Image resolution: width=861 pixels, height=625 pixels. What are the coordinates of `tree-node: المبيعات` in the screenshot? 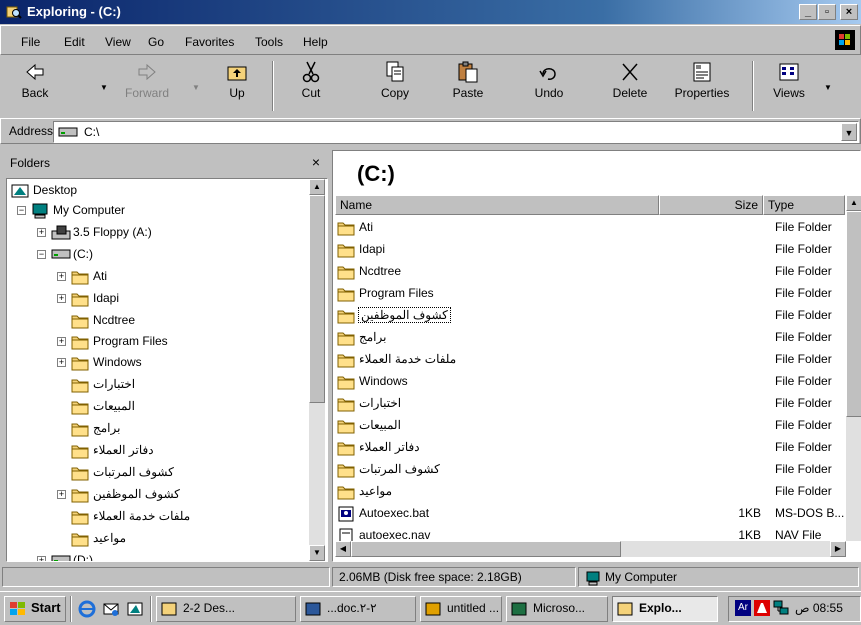 It's located at (157, 407).